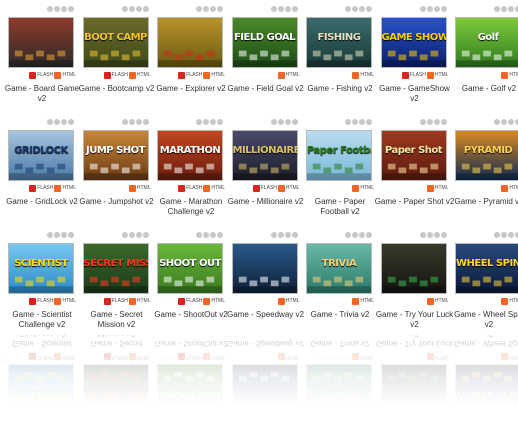  I want to click on game-thumbnail: FISHING, so click(339, 42).